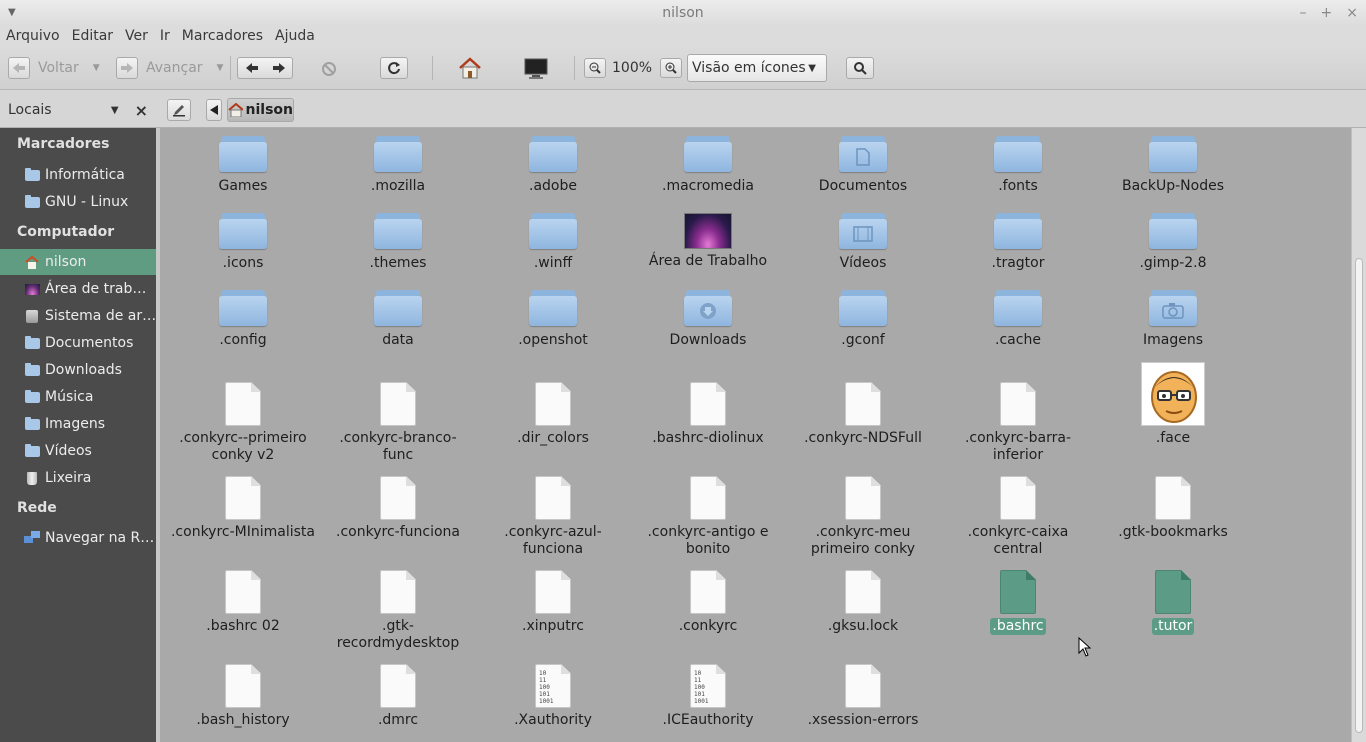  I want to click on file-item: .conkyrc-antigo e bonito, so click(708, 517).